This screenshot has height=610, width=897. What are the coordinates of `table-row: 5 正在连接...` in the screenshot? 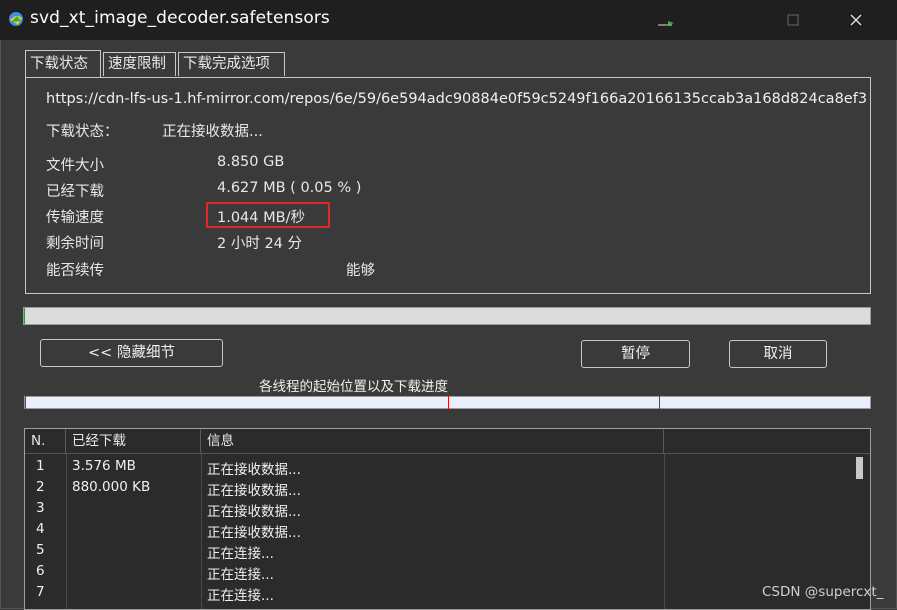 It's located at (438, 551).